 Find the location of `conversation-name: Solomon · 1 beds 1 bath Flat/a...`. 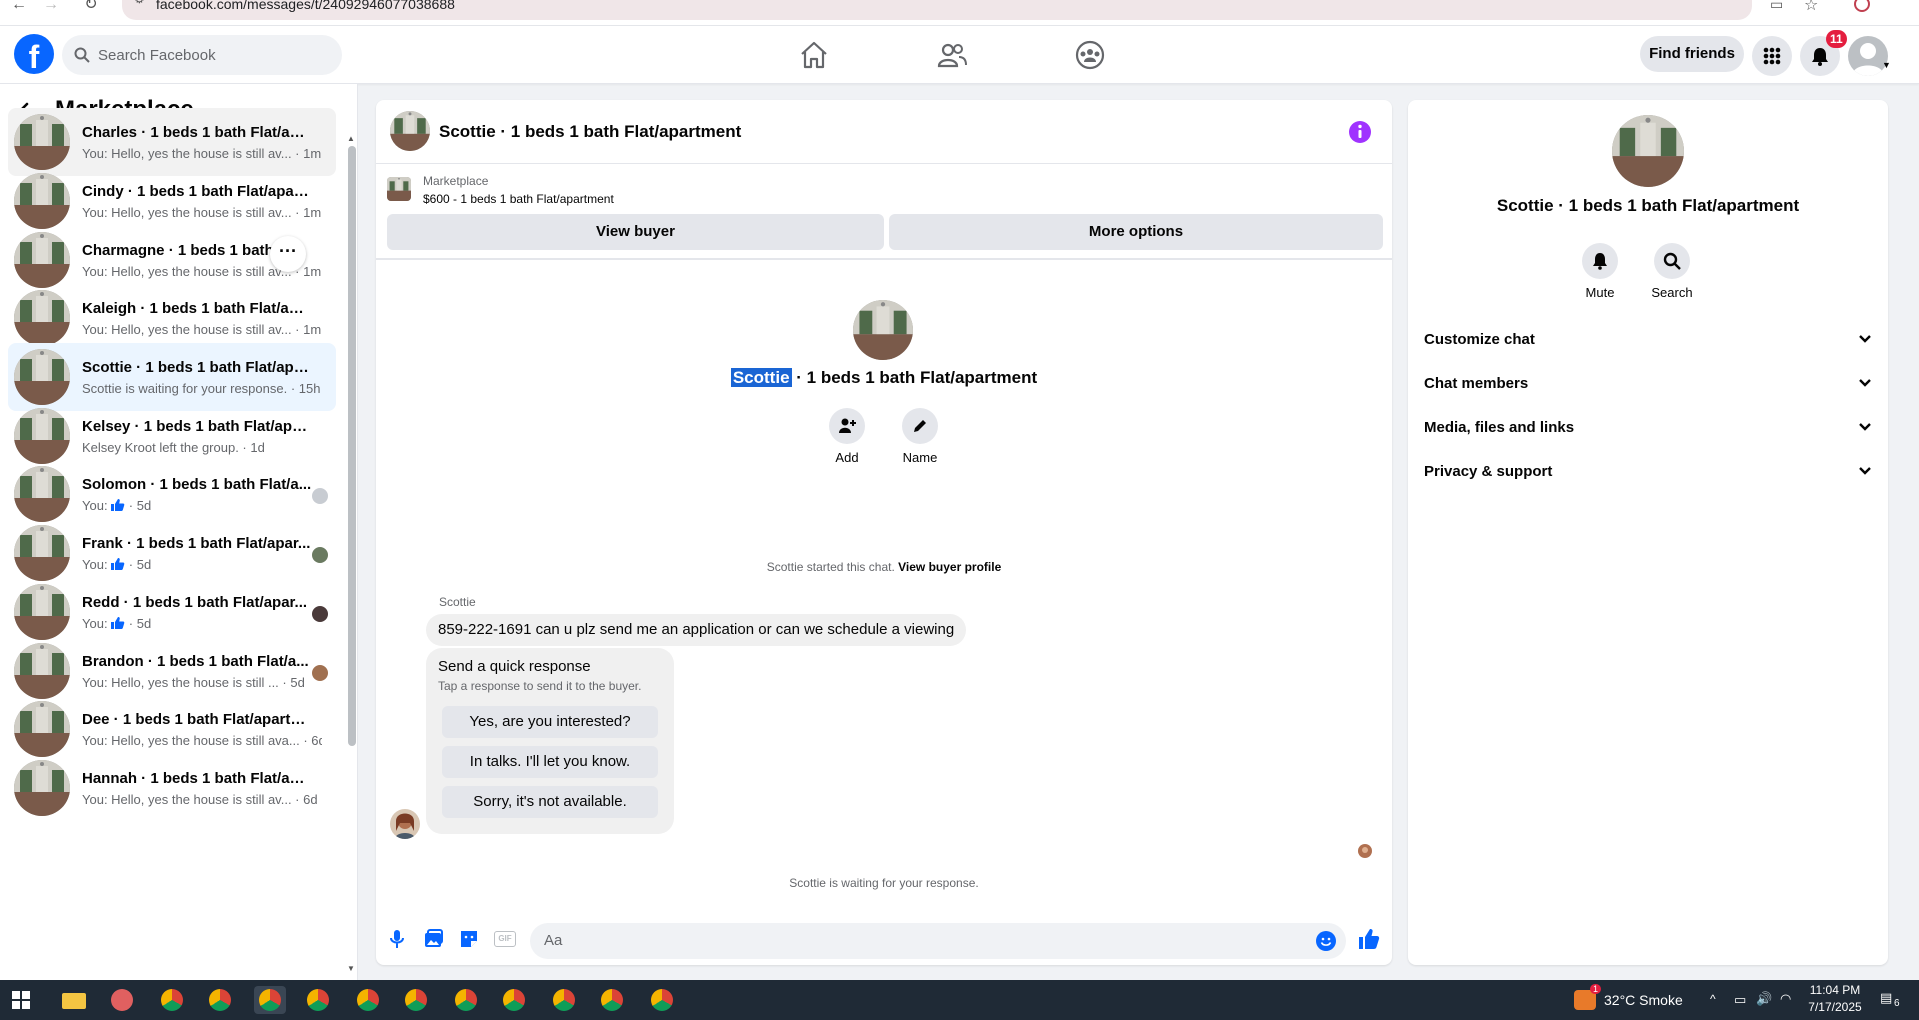

conversation-name: Solomon · 1 beds 1 bath Flat/a... is located at coordinates (197, 484).